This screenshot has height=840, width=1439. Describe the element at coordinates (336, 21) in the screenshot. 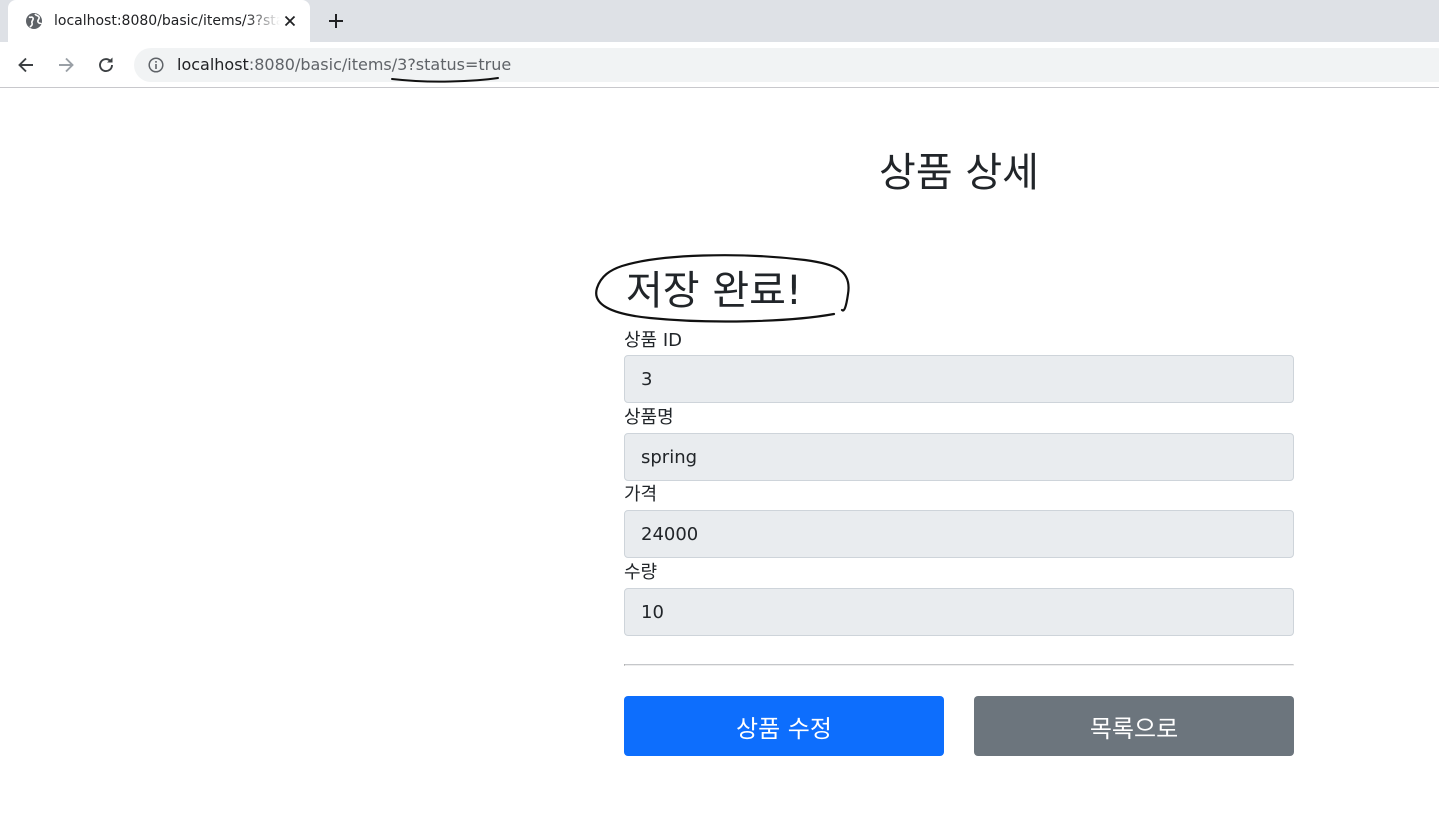

I see `plus-icon` at that location.